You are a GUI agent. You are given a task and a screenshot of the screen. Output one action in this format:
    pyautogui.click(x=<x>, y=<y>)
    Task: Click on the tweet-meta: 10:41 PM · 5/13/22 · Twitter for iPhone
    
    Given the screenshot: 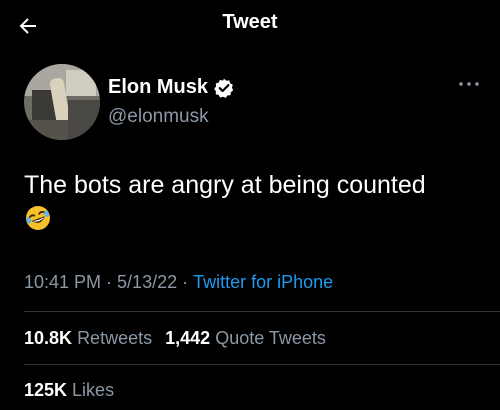 What is the action you would take?
    pyautogui.click(x=178, y=282)
    